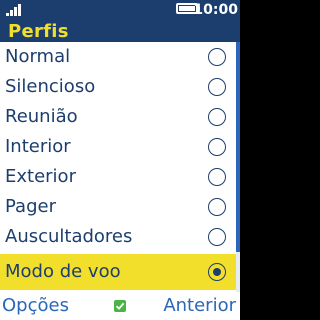  What do you see at coordinates (35, 306) in the screenshot?
I see `options-softkey: Opções` at bounding box center [35, 306].